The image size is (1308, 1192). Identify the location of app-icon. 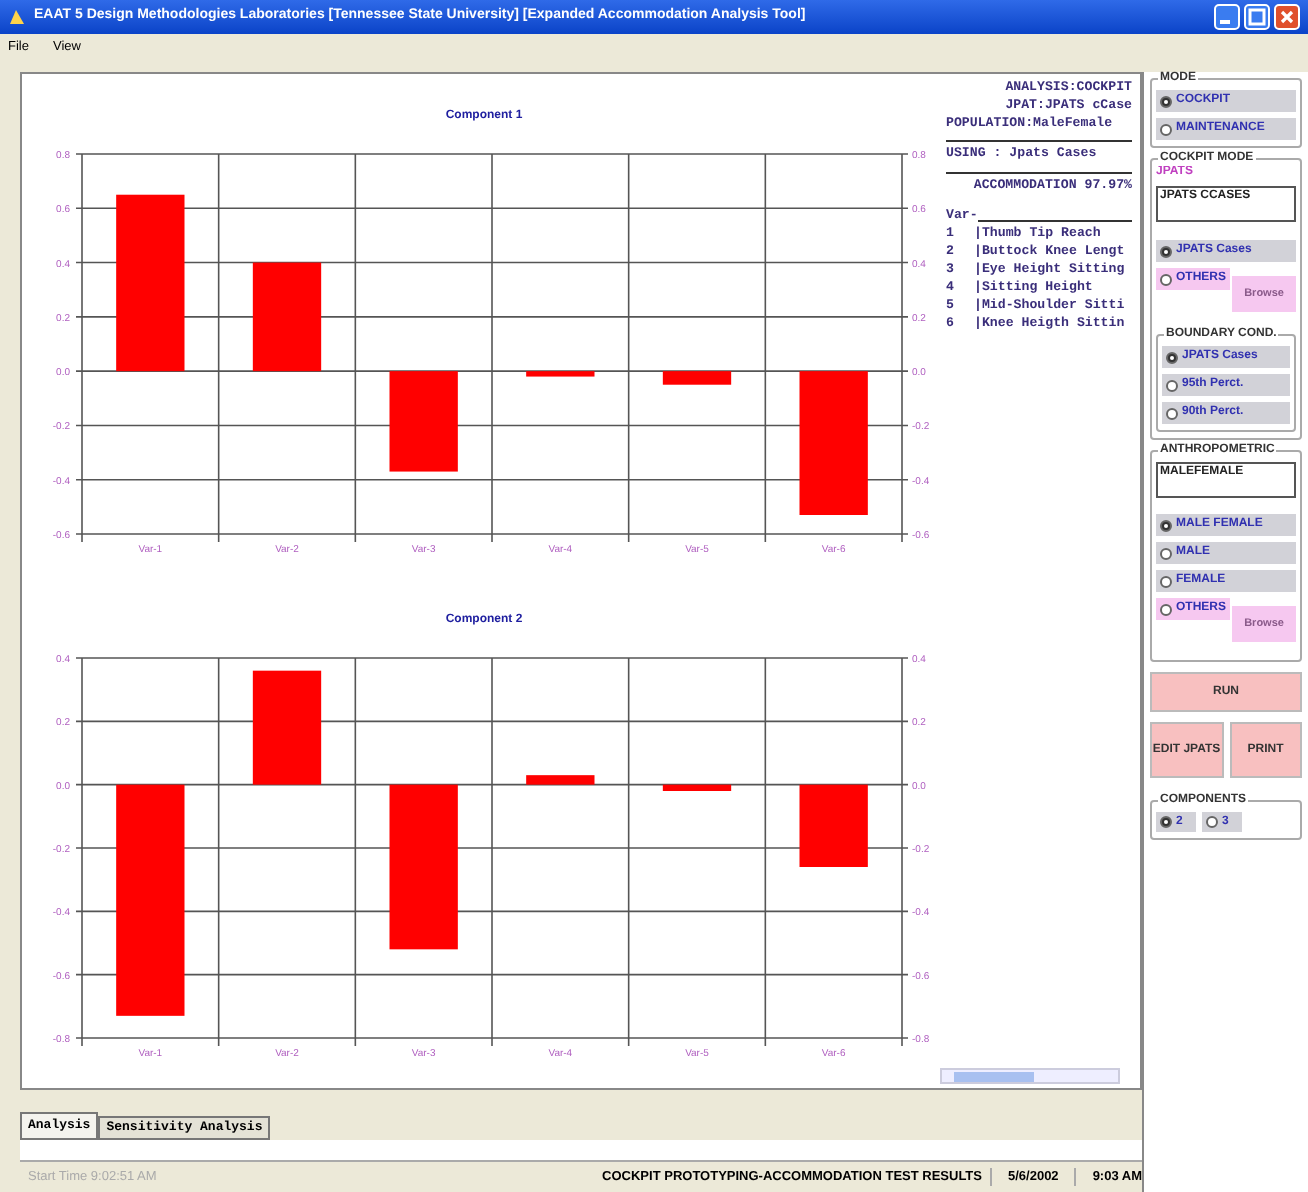
(17, 17).